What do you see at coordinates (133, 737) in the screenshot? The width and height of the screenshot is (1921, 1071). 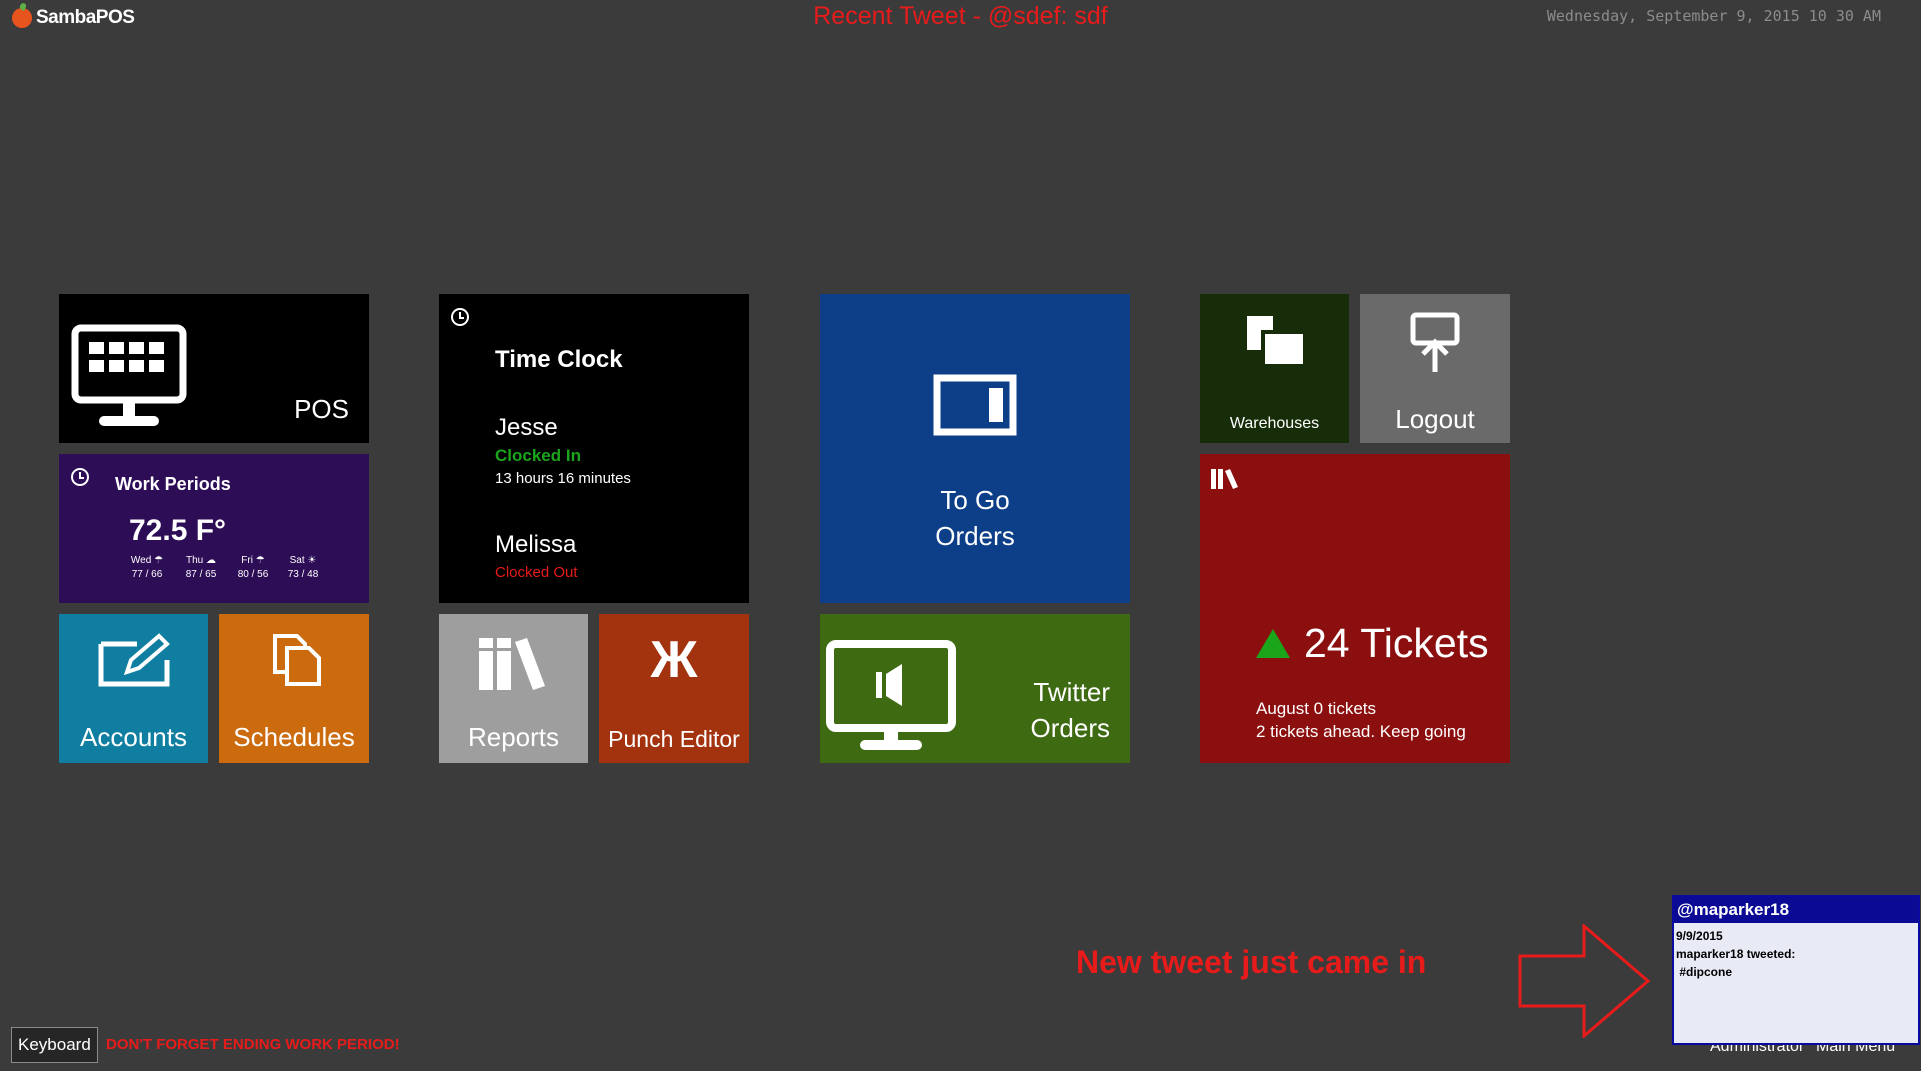 I see `accounts-label: Accounts` at bounding box center [133, 737].